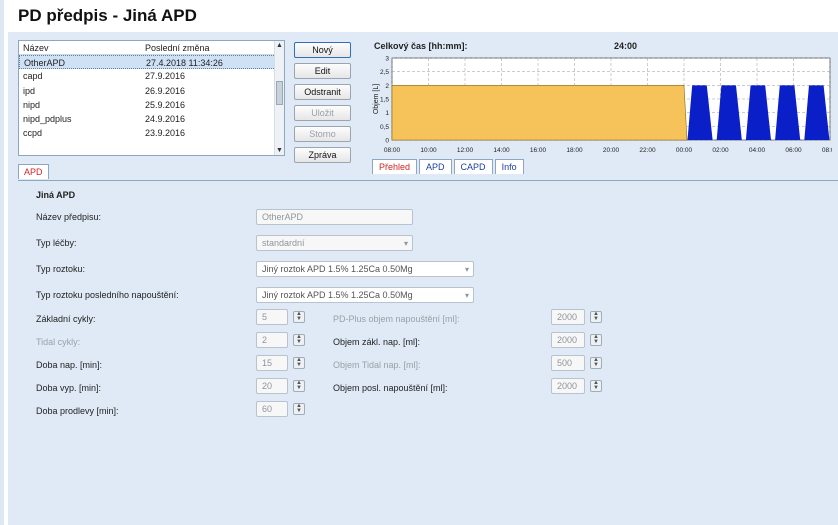 This screenshot has width=838, height=525. Describe the element at coordinates (299, 363) in the screenshot. I see `fill-time-stepper-icon: ▲ ▼` at that location.